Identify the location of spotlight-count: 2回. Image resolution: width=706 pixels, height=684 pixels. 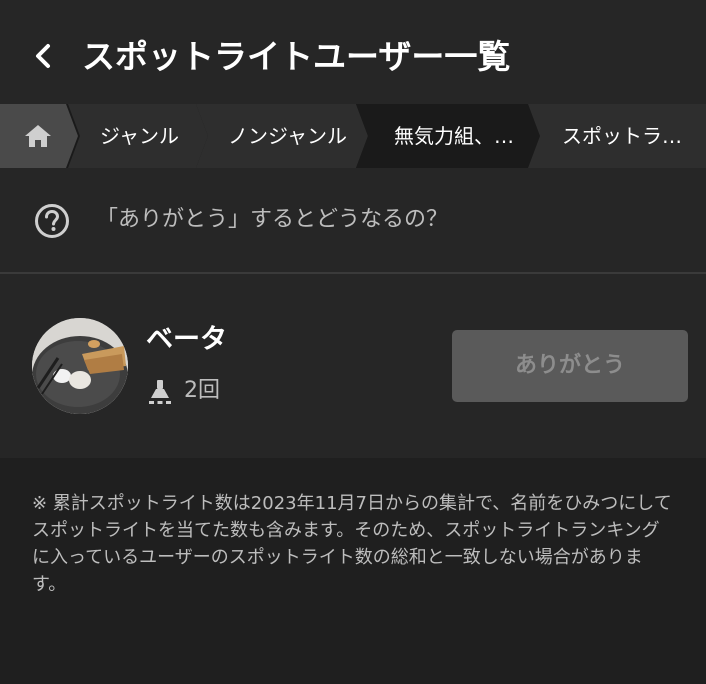
(202, 390).